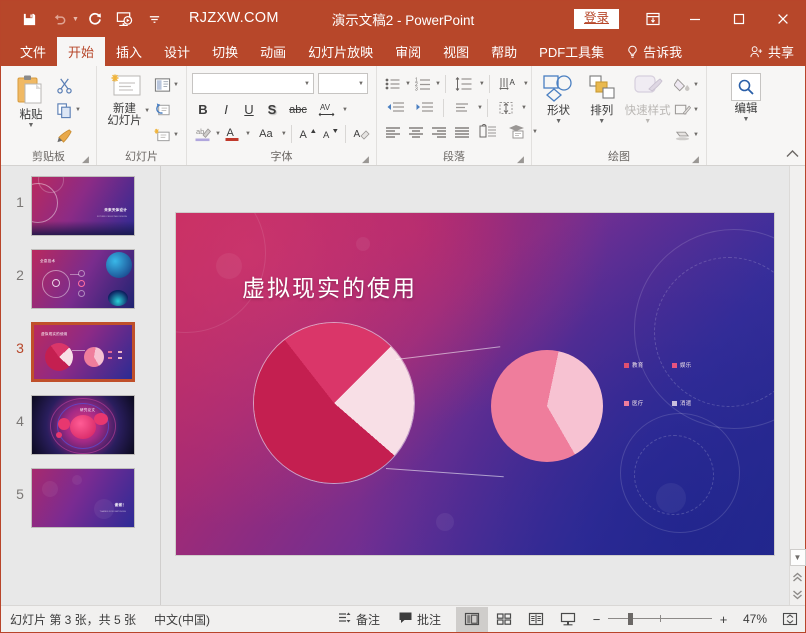 The width and height of the screenshot is (806, 633). I want to click on line-spacing-caret: ▼, so click(482, 84).